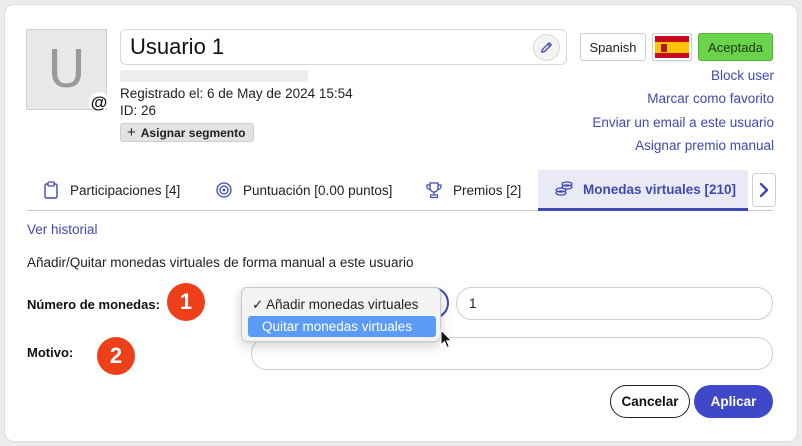  Describe the element at coordinates (564, 189) in the screenshot. I see `coins-icon` at that location.